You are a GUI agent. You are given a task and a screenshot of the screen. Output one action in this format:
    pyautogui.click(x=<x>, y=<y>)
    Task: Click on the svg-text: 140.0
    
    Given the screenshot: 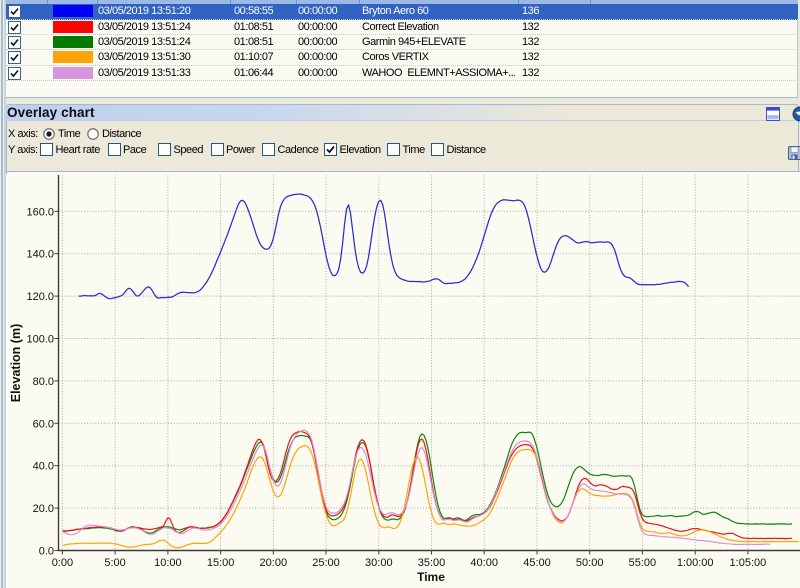 What is the action you would take?
    pyautogui.click(x=40, y=255)
    